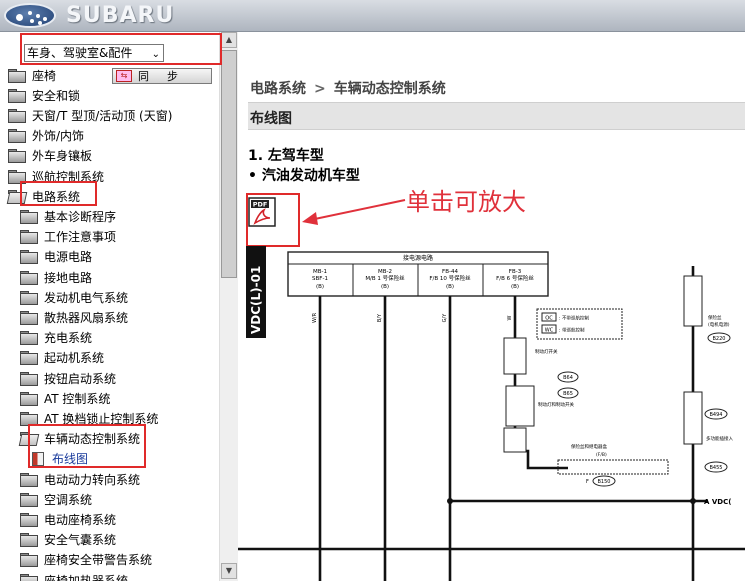 The image size is (745, 581). I want to click on brand-name: SUBARU, so click(120, 15).